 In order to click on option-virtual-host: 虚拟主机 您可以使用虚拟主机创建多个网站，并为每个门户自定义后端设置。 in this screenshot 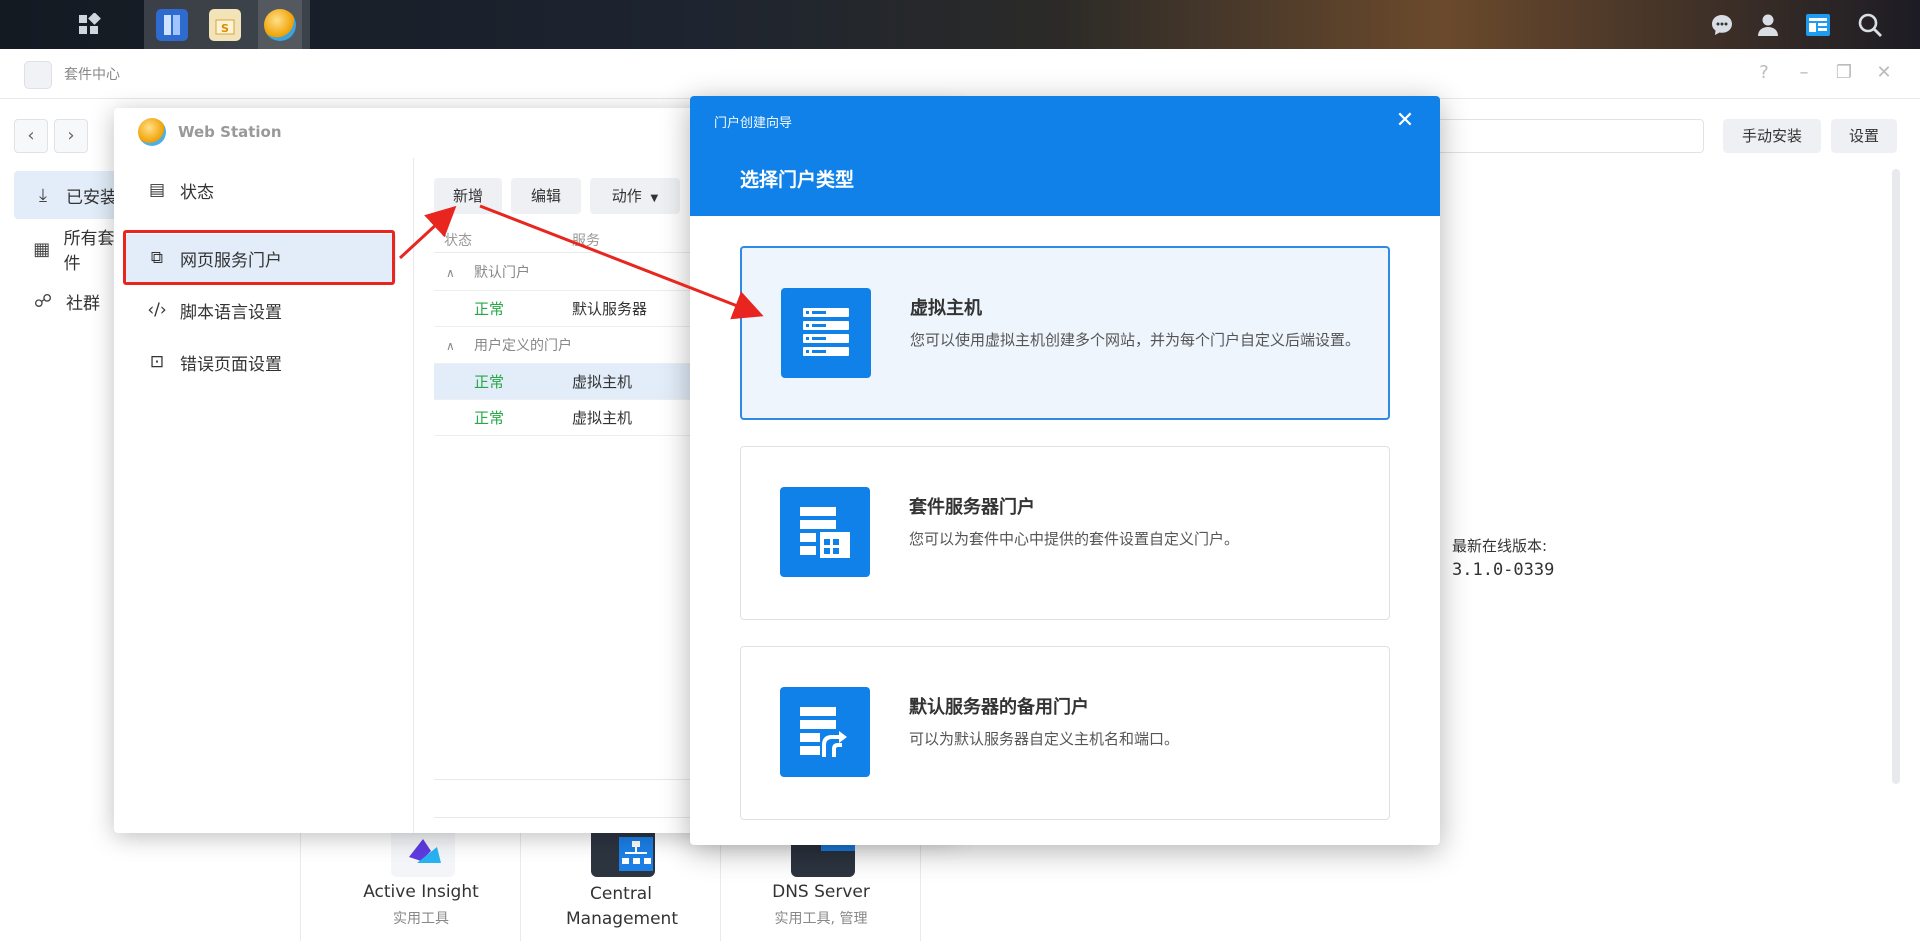, I will do `click(1065, 333)`.